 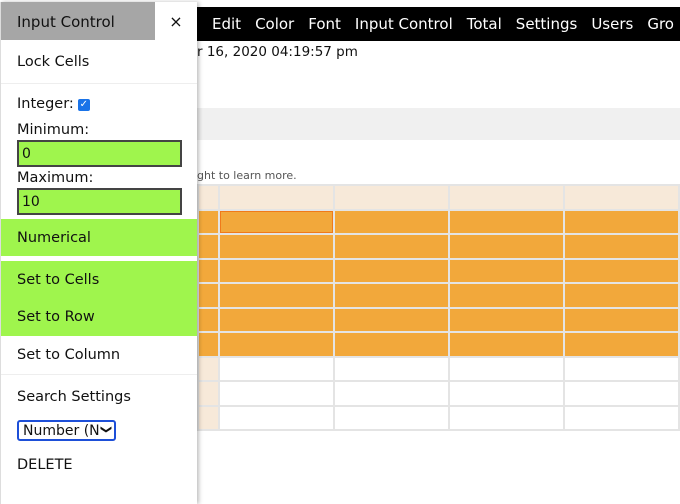 I want to click on menu-settings: Settings, so click(x=547, y=24).